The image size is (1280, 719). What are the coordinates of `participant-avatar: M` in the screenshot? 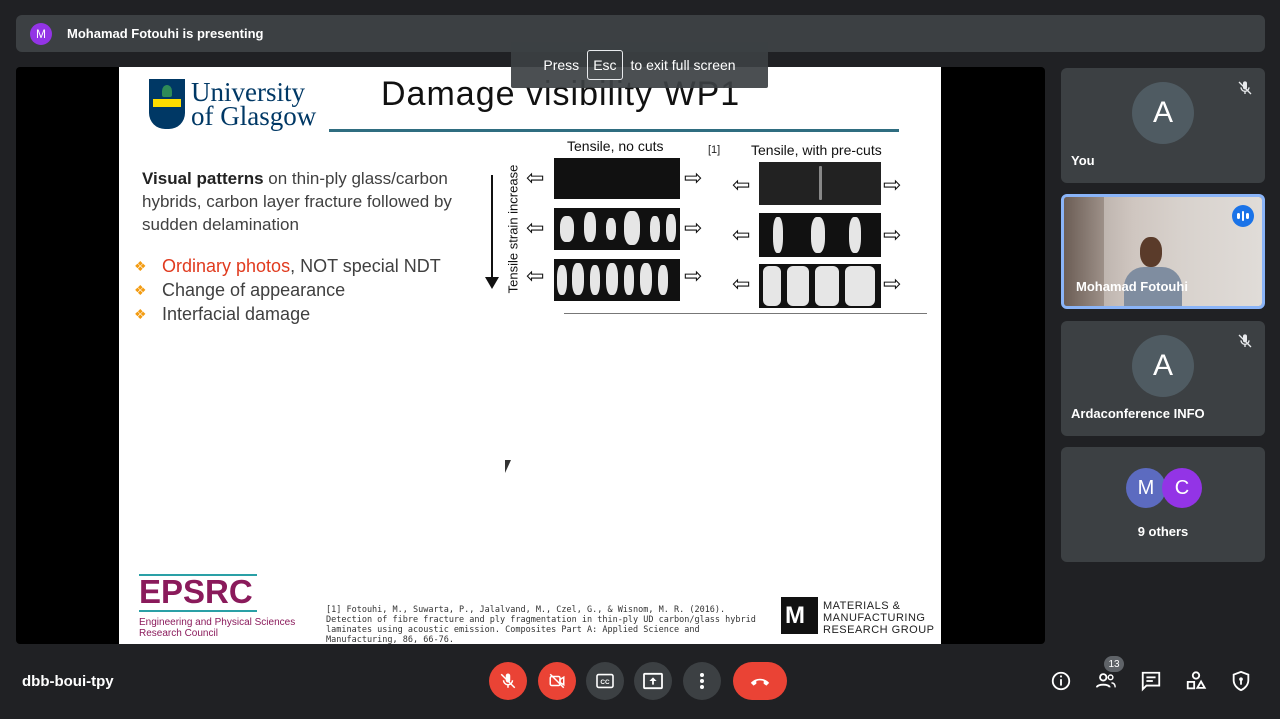 It's located at (1146, 488).